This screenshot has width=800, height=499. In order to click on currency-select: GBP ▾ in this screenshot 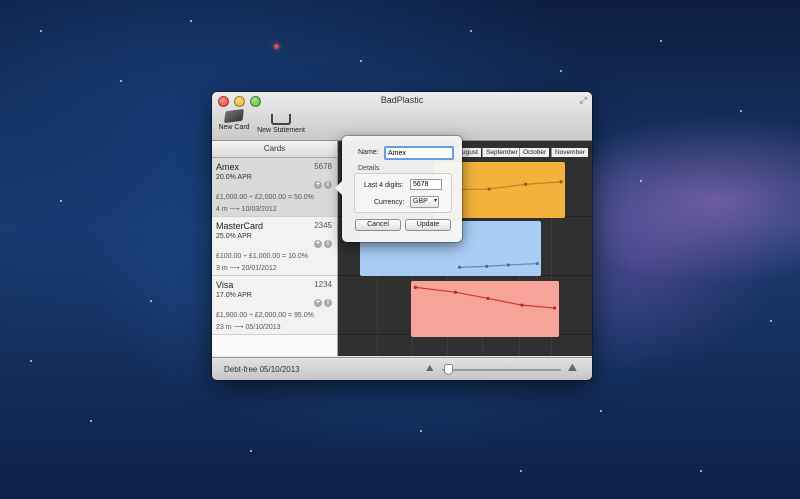, I will do `click(424, 202)`.